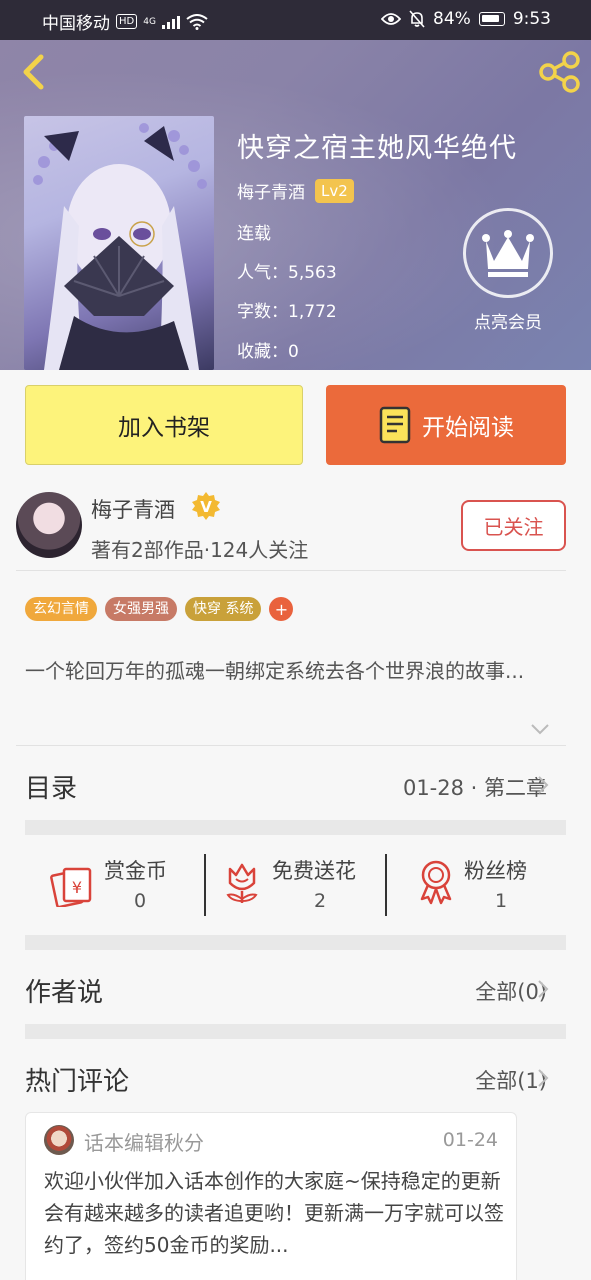 This screenshot has height=1280, width=591. What do you see at coordinates (271, 190) in the screenshot?
I see `author-name: 梅子青酒` at bounding box center [271, 190].